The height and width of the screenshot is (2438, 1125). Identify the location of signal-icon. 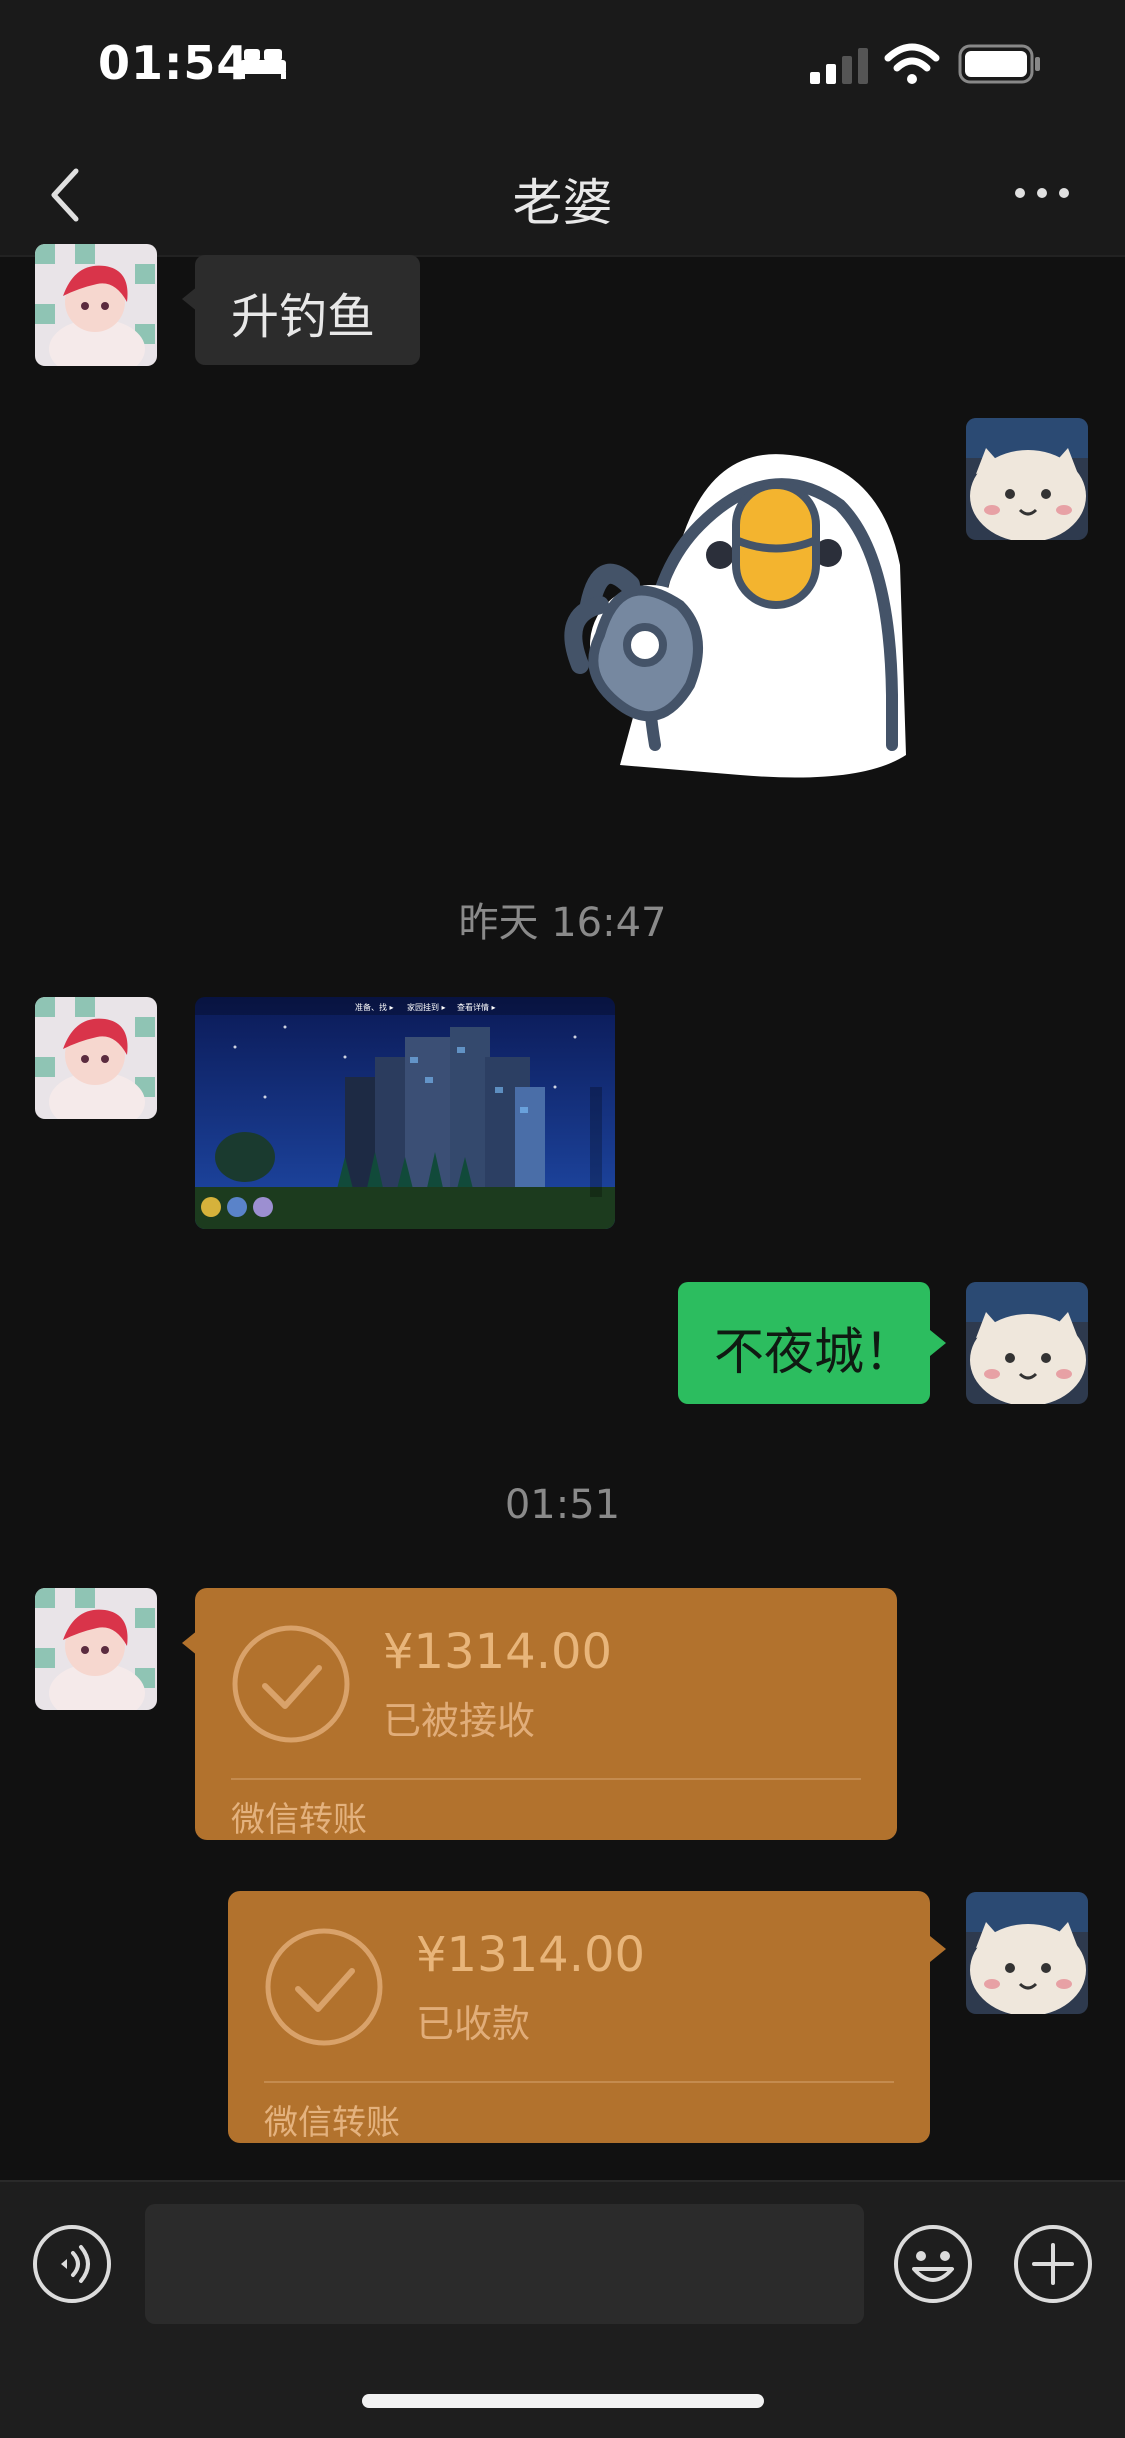
(839, 66).